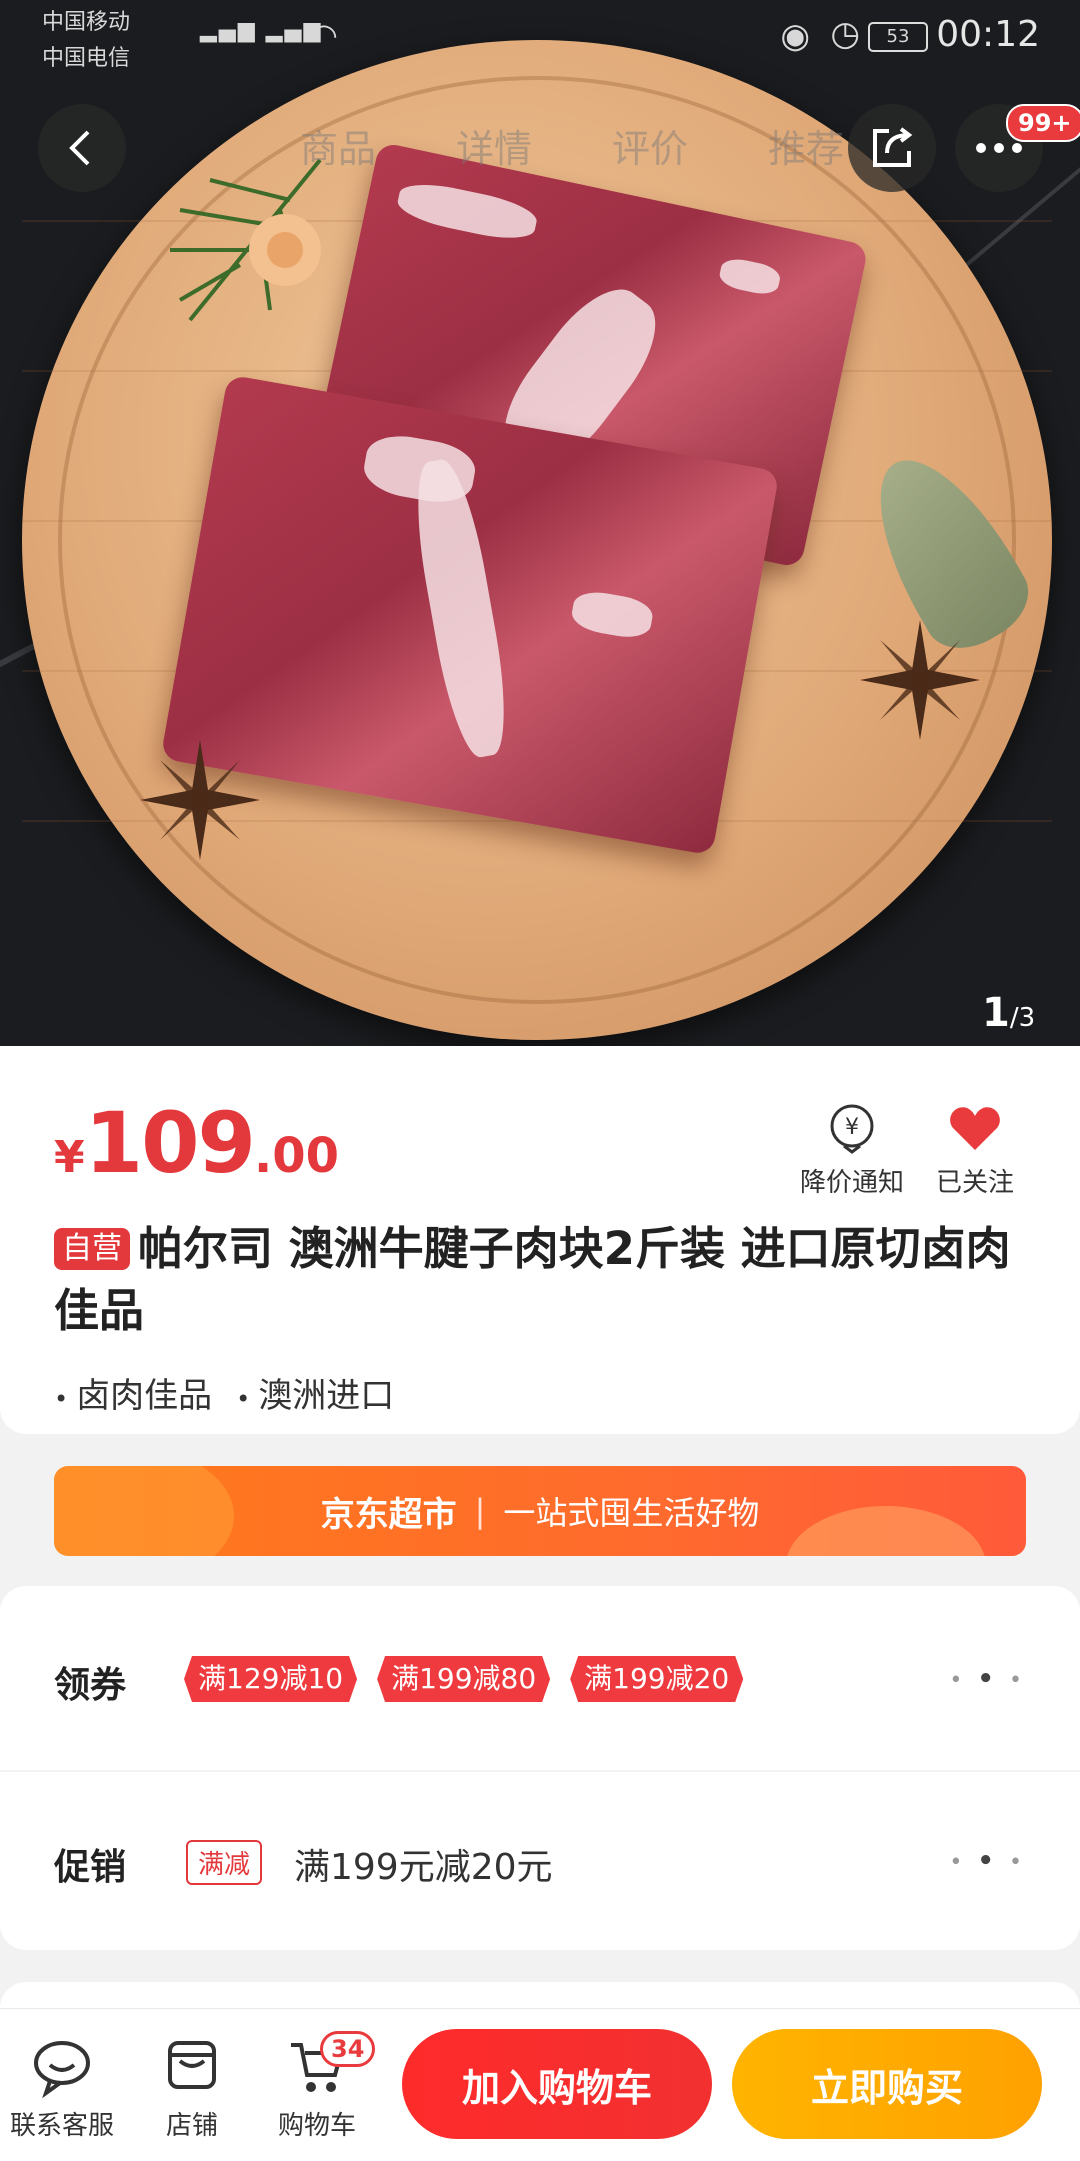  I want to click on chevron-left-icon, so click(79, 148).